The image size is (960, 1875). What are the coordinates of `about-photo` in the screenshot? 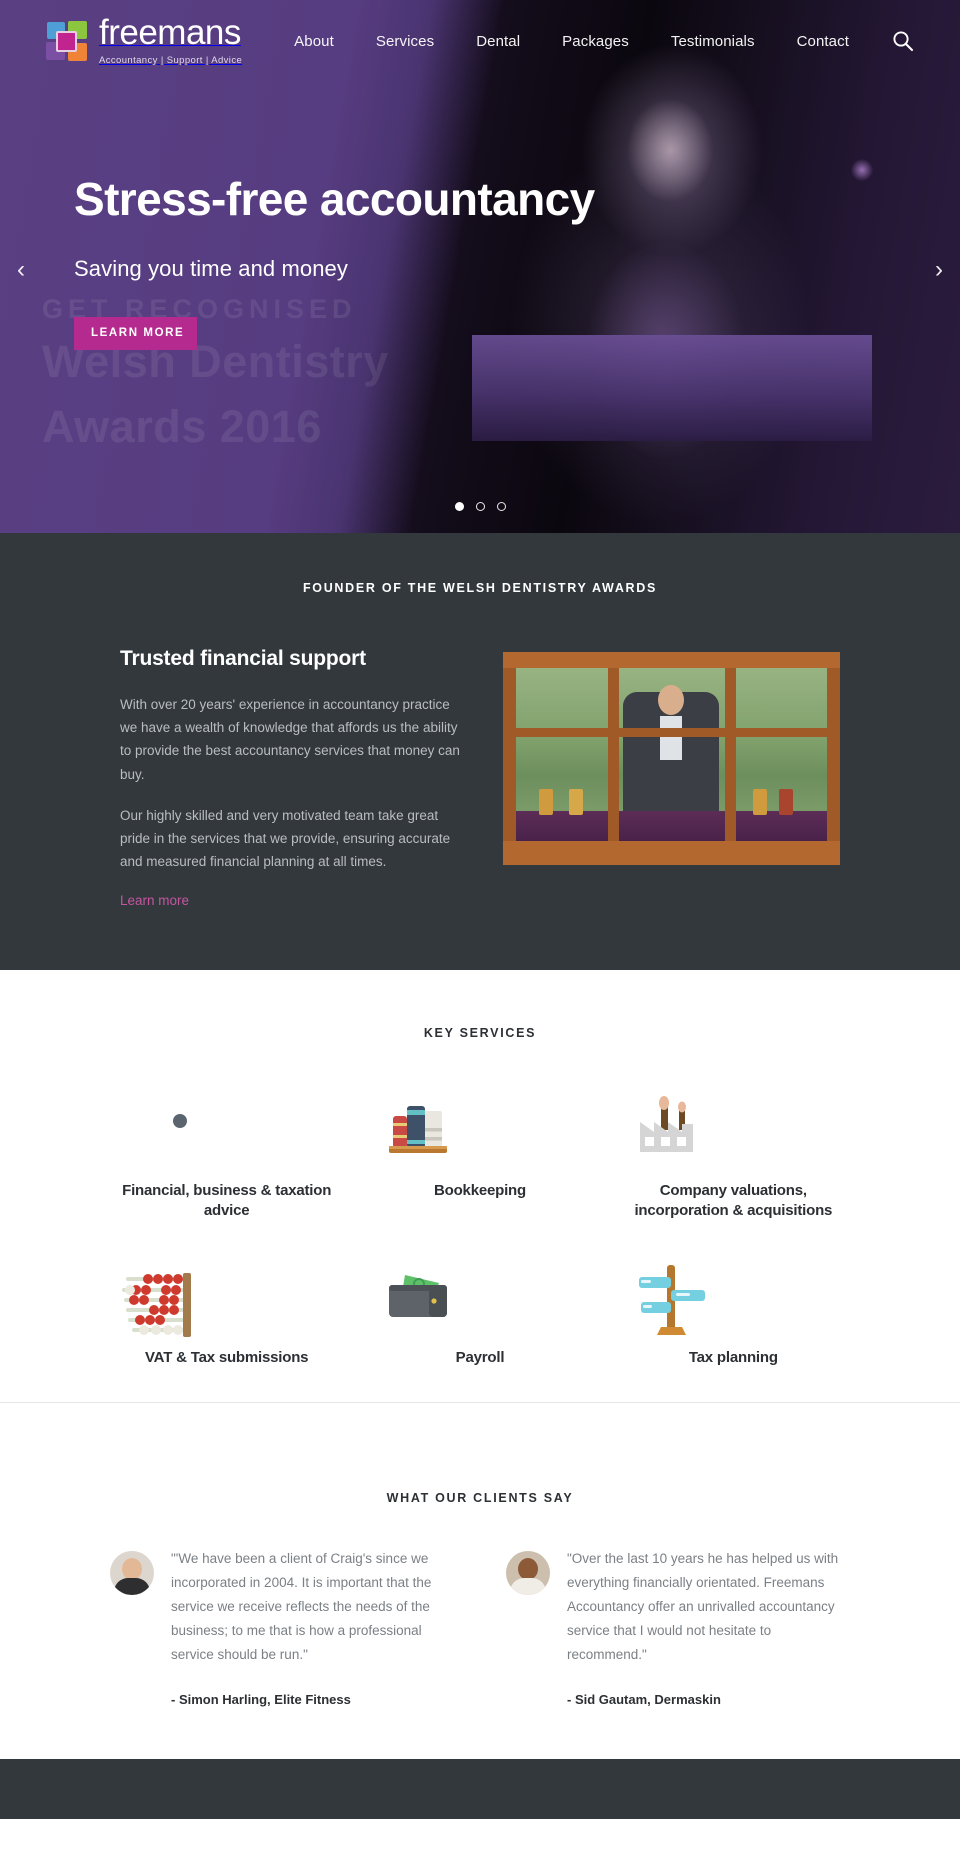 It's located at (671, 758).